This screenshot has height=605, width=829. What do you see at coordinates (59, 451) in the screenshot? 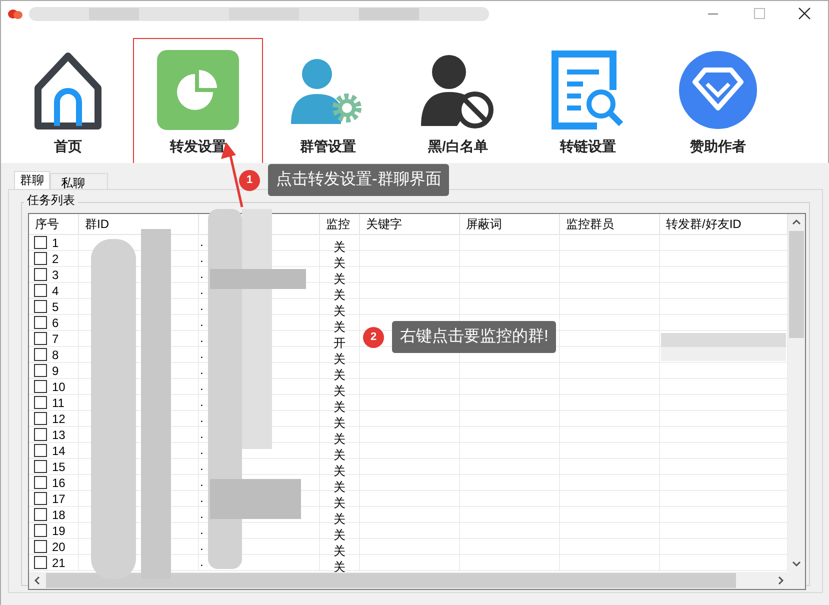
I see `row-number: 14` at bounding box center [59, 451].